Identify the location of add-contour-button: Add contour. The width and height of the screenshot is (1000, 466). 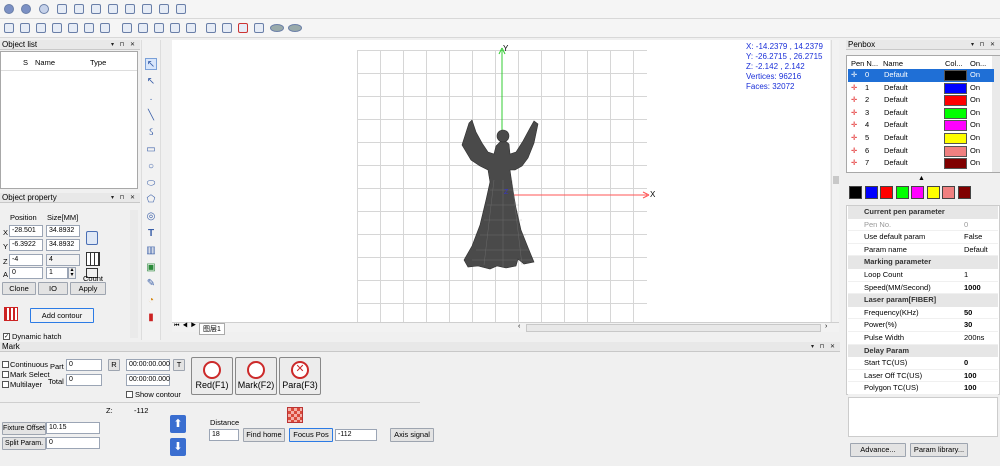
(62, 315).